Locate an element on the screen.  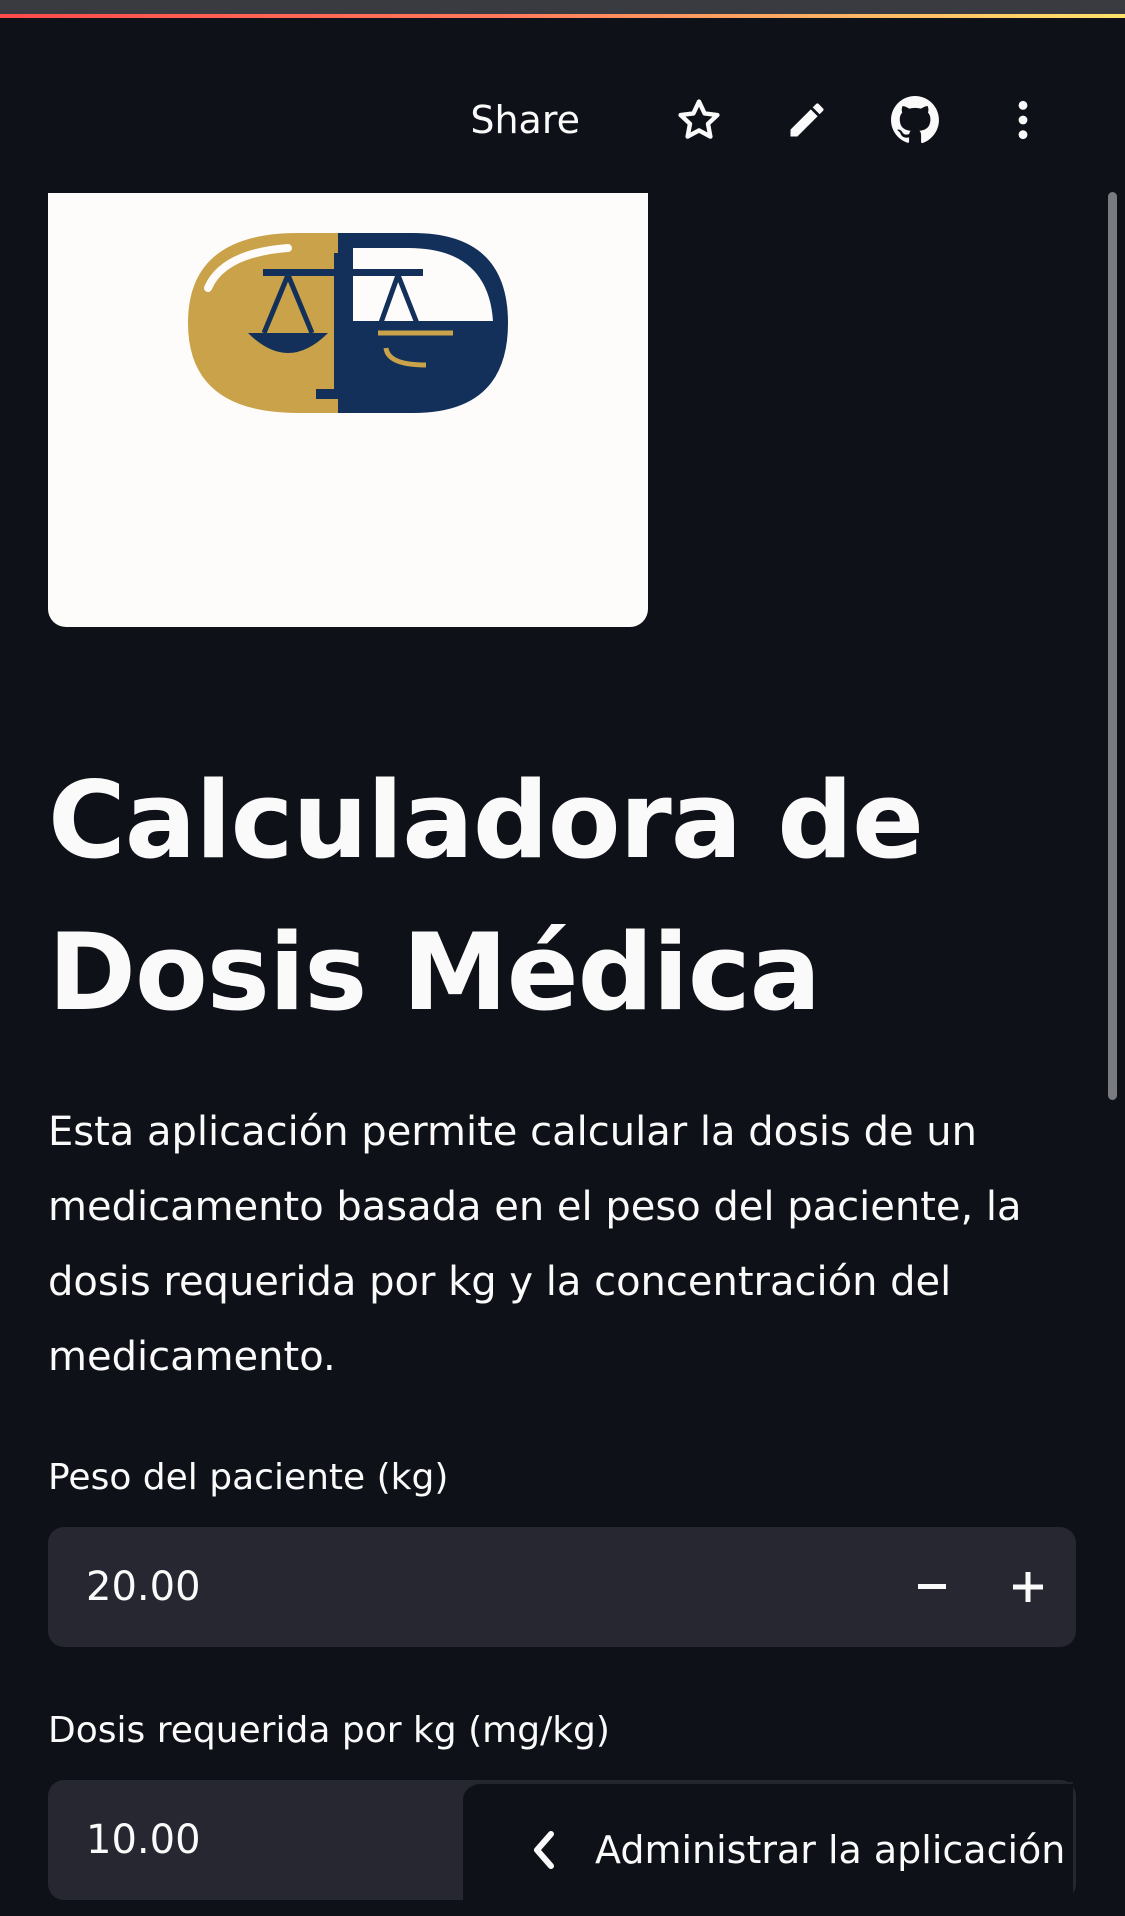
top-gradient-line is located at coordinates (562, 16).